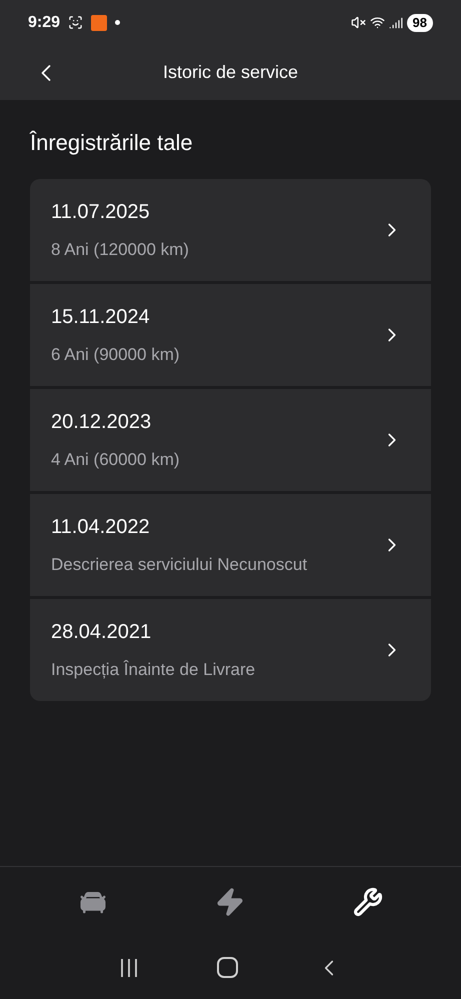  What do you see at coordinates (377, 22) in the screenshot?
I see `wifi-icon` at bounding box center [377, 22].